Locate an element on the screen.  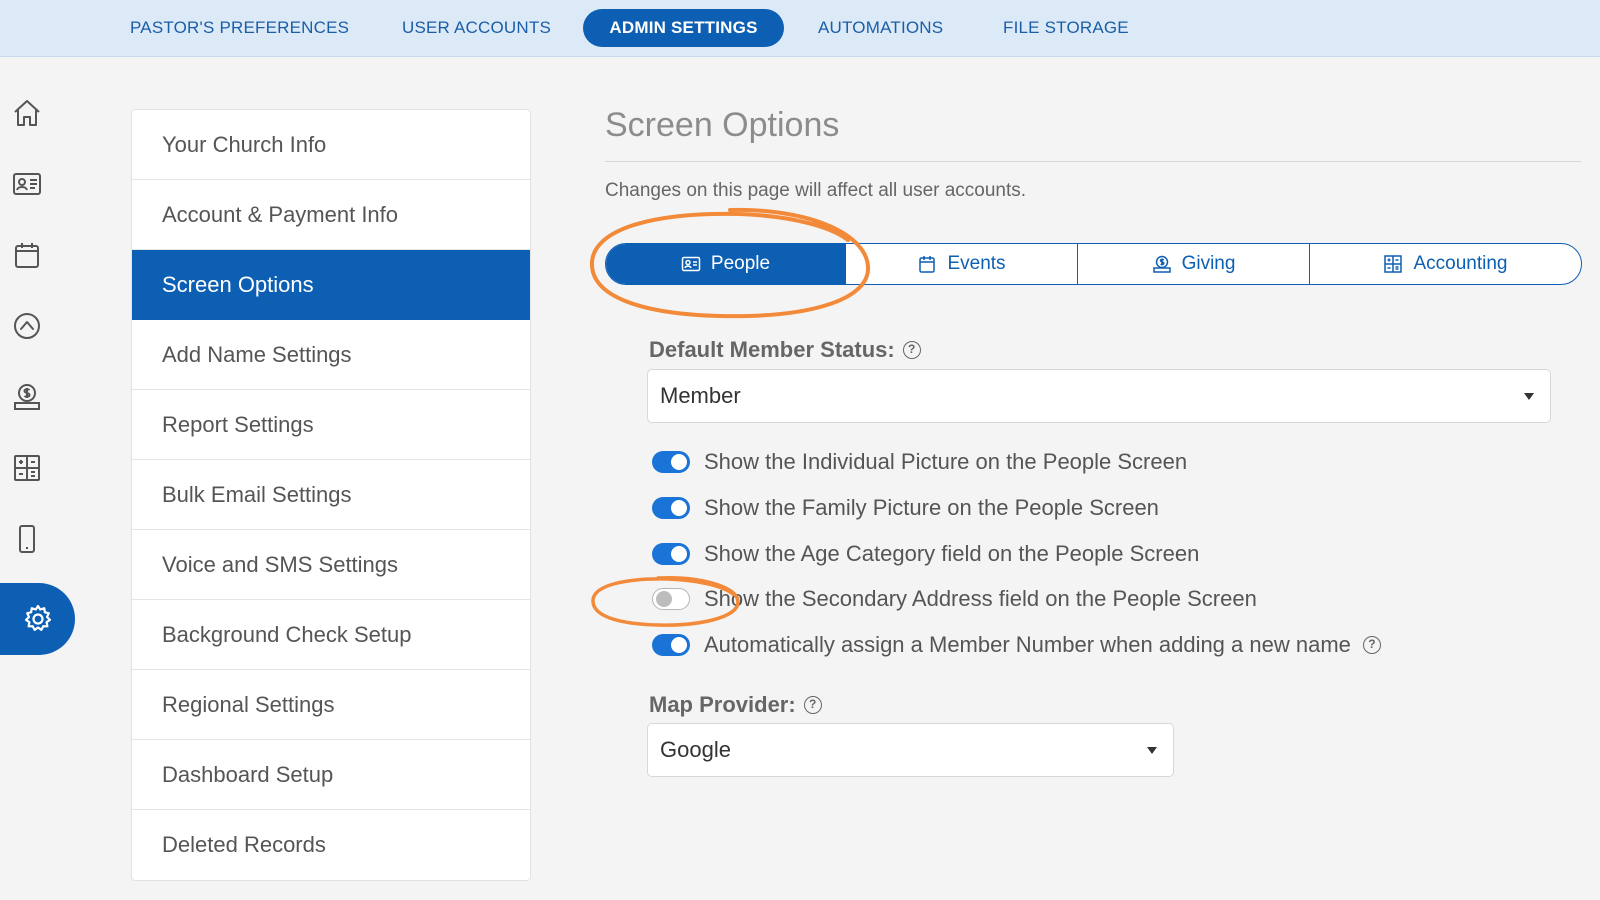
default-member-status-select: Member is located at coordinates (1099, 396).